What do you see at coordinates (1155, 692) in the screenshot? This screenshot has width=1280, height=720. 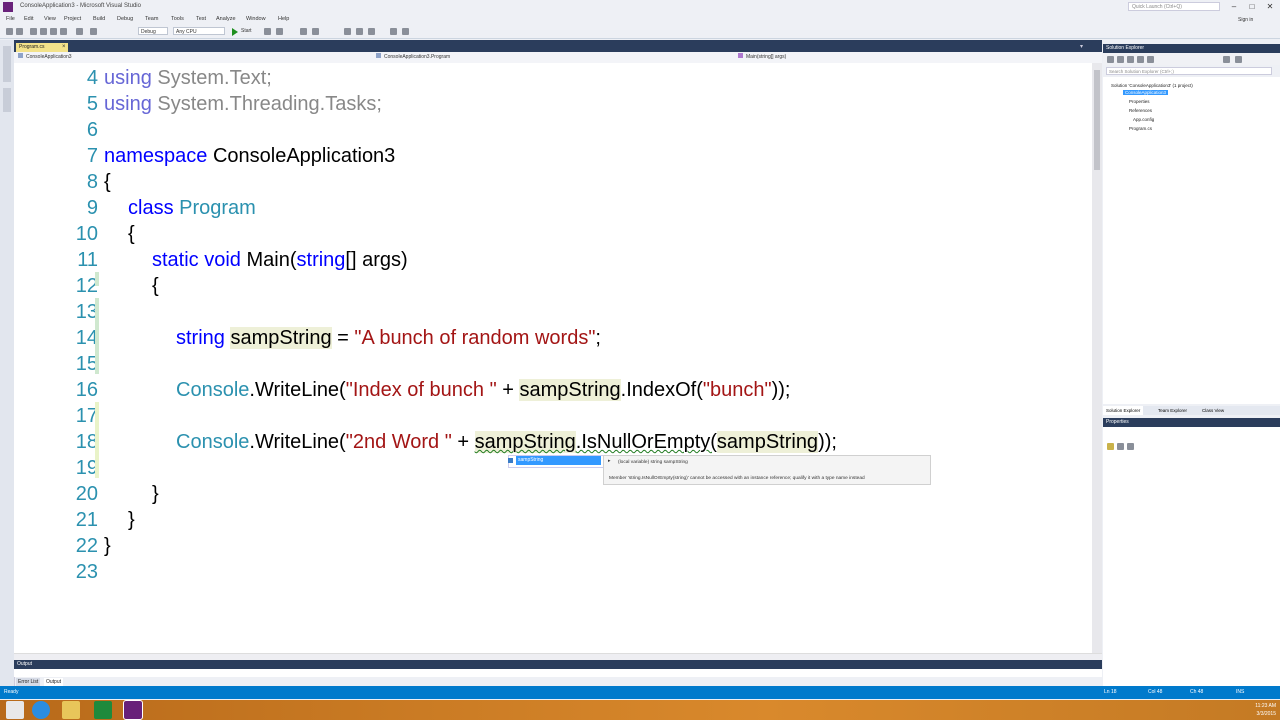 I see `status-column: Col 48` at bounding box center [1155, 692].